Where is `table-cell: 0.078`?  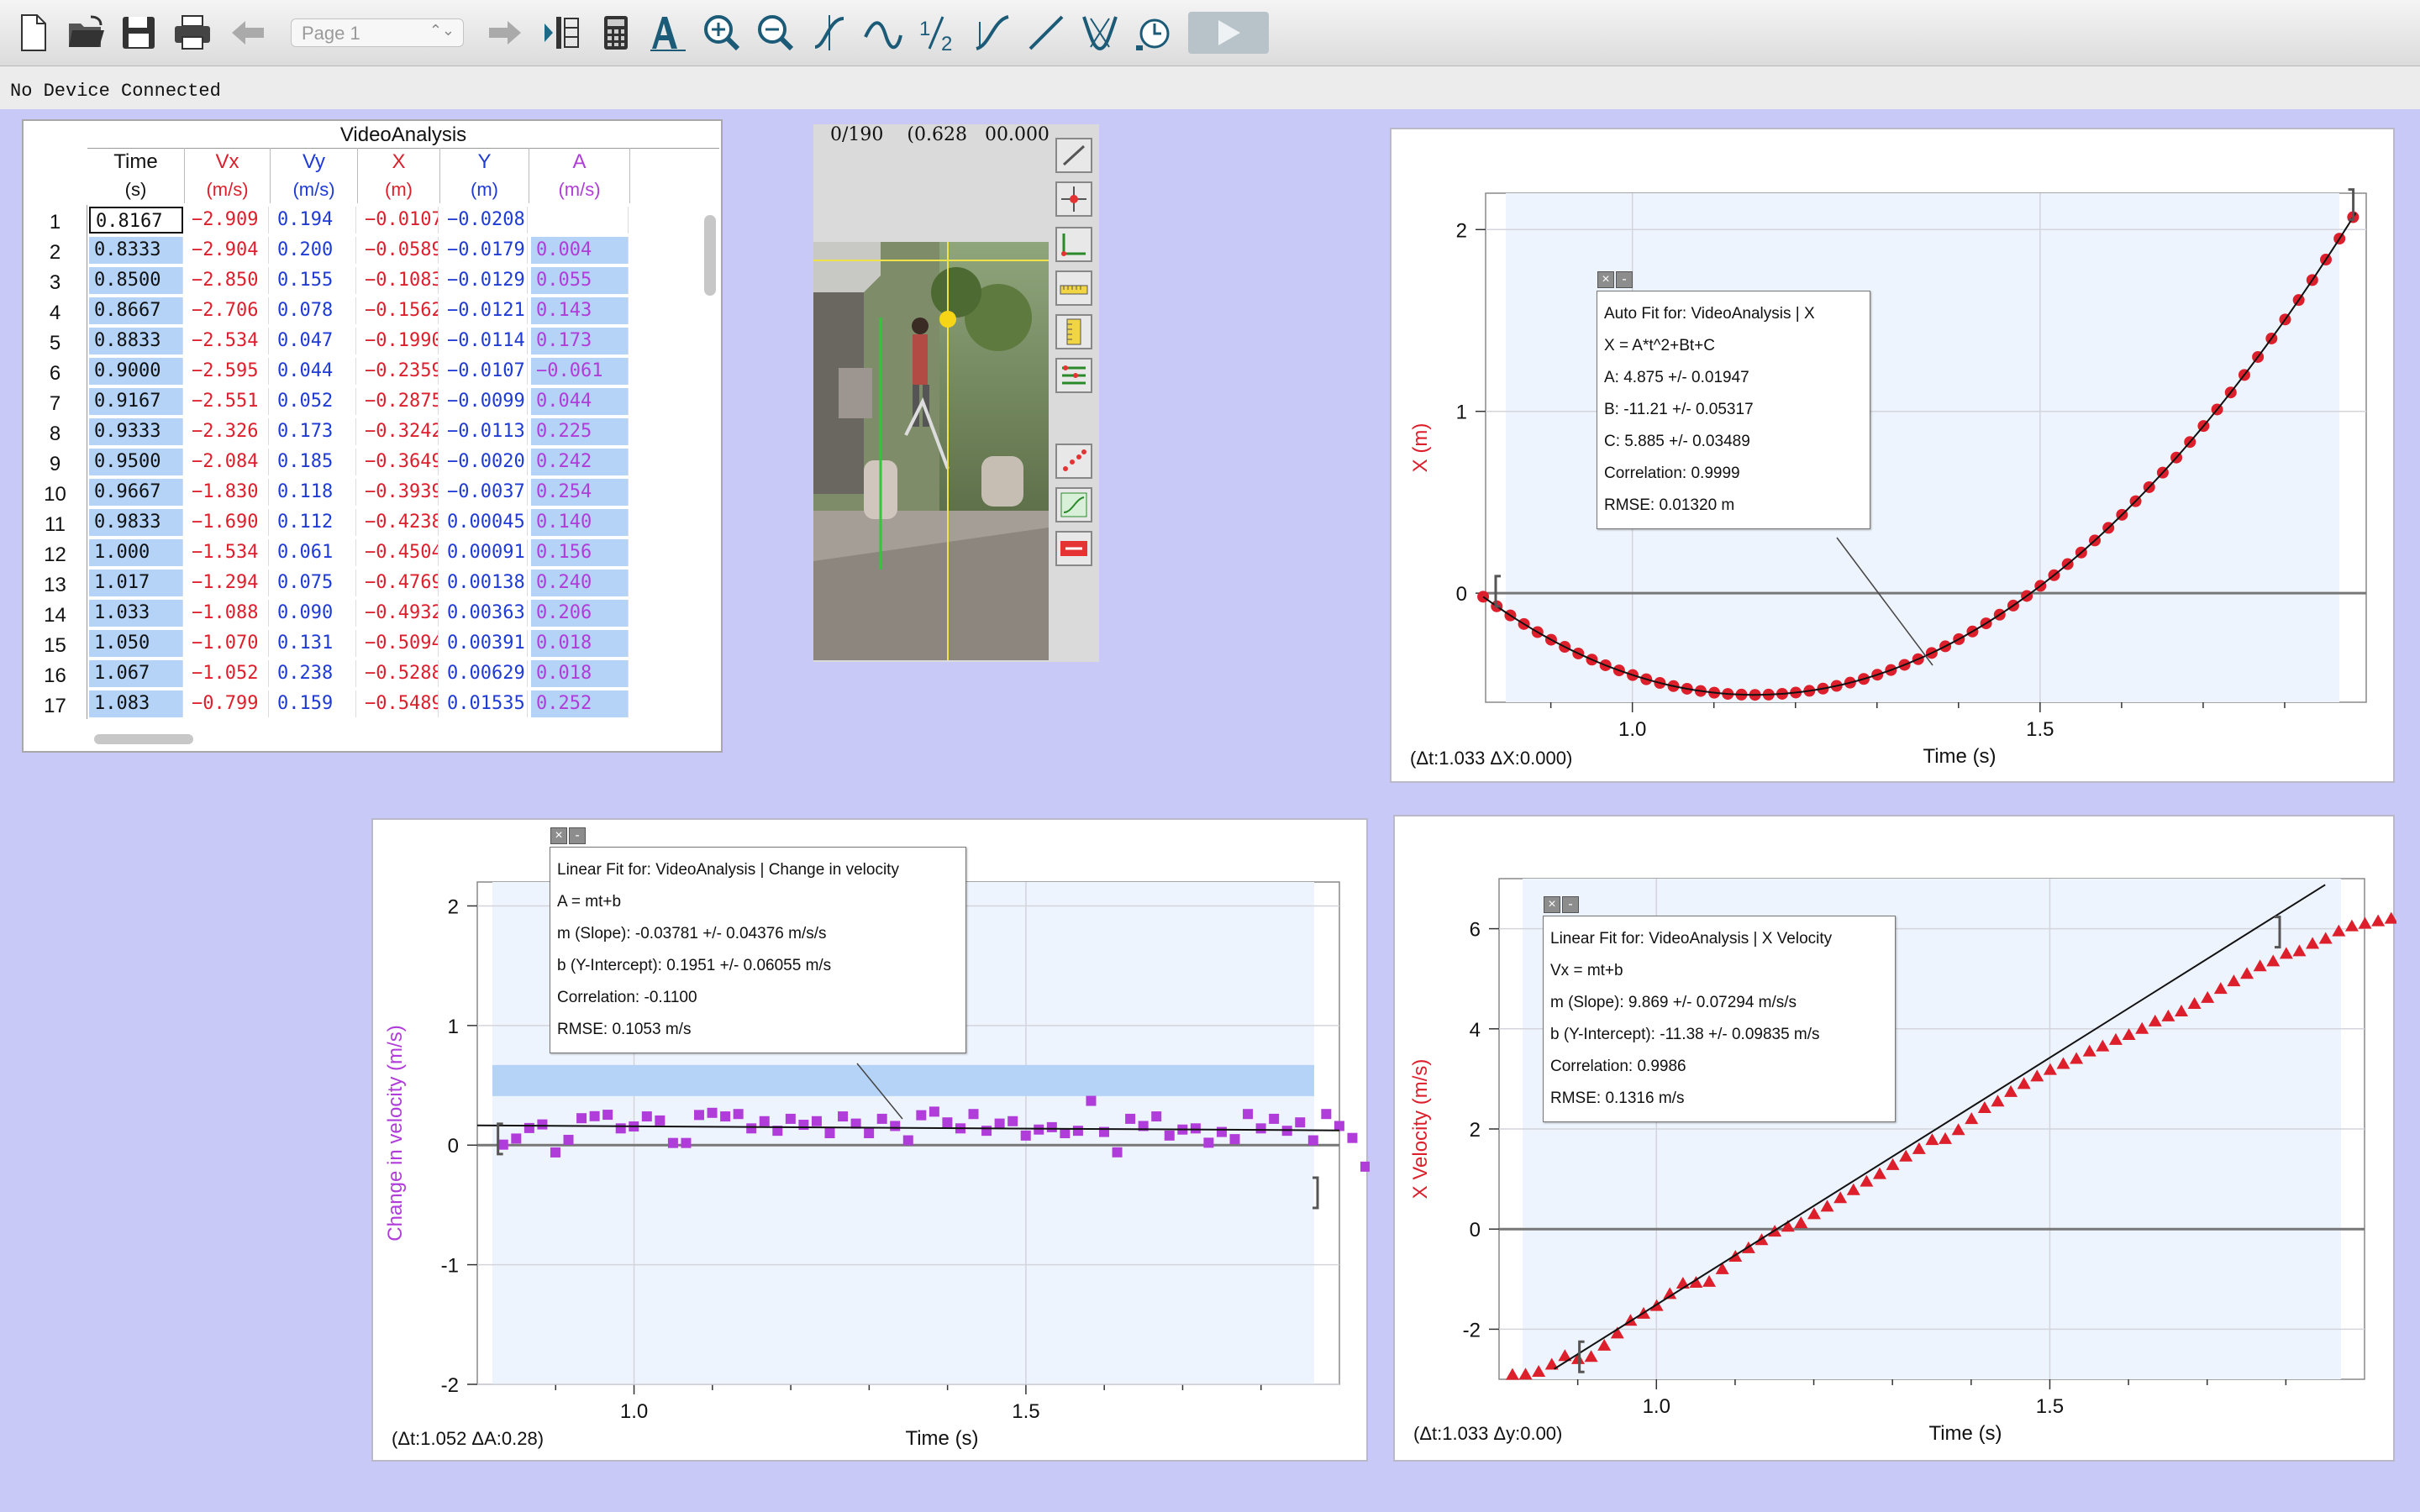 table-cell: 0.078 is located at coordinates (314, 310).